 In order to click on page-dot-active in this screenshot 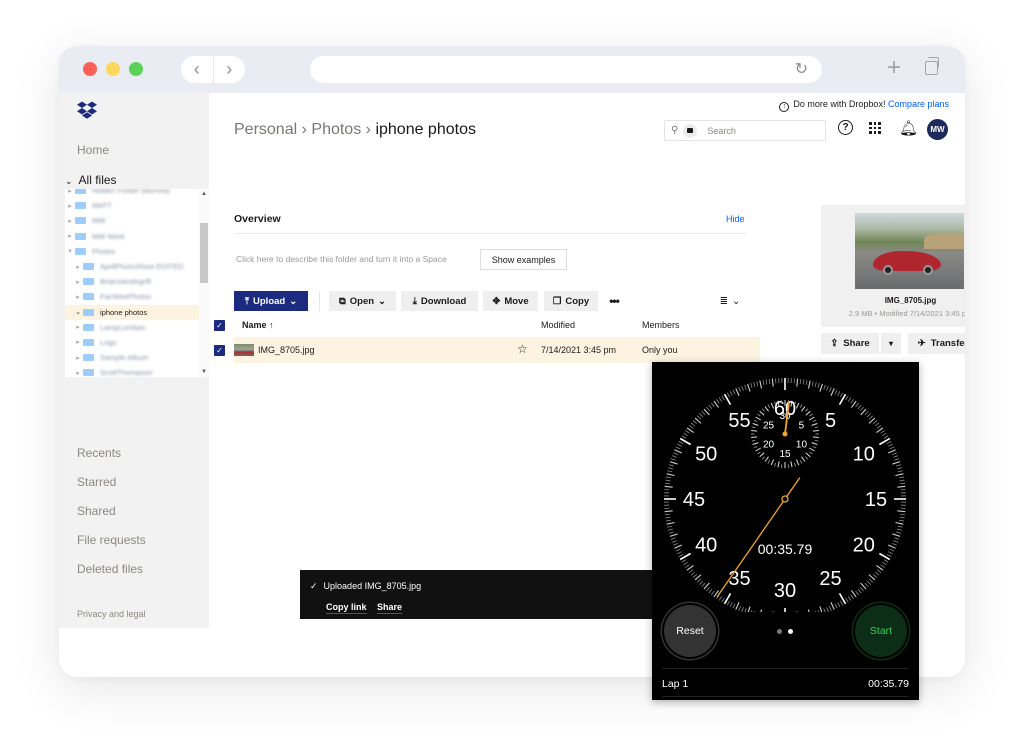, I will do `click(790, 631)`.